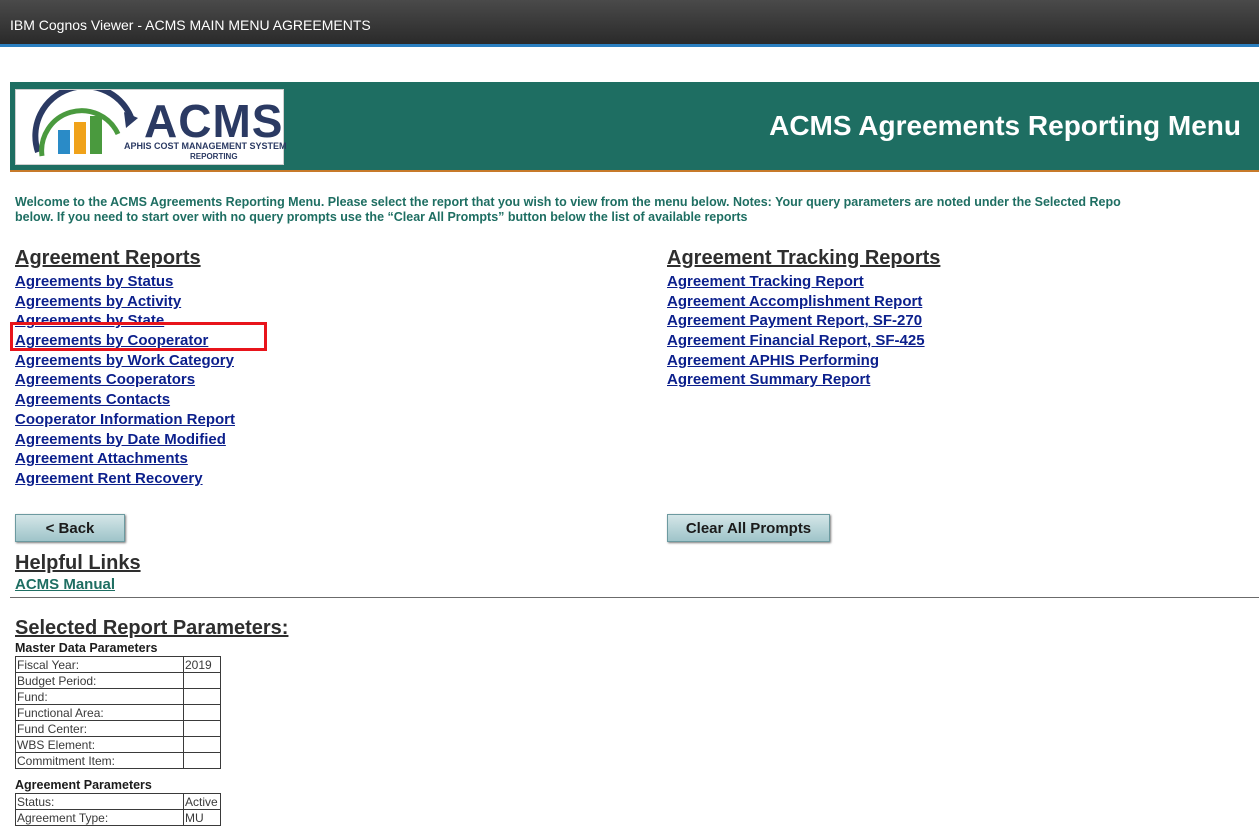 This screenshot has height=826, width=1259. I want to click on logo-wordmark: ACMS, so click(214, 121).